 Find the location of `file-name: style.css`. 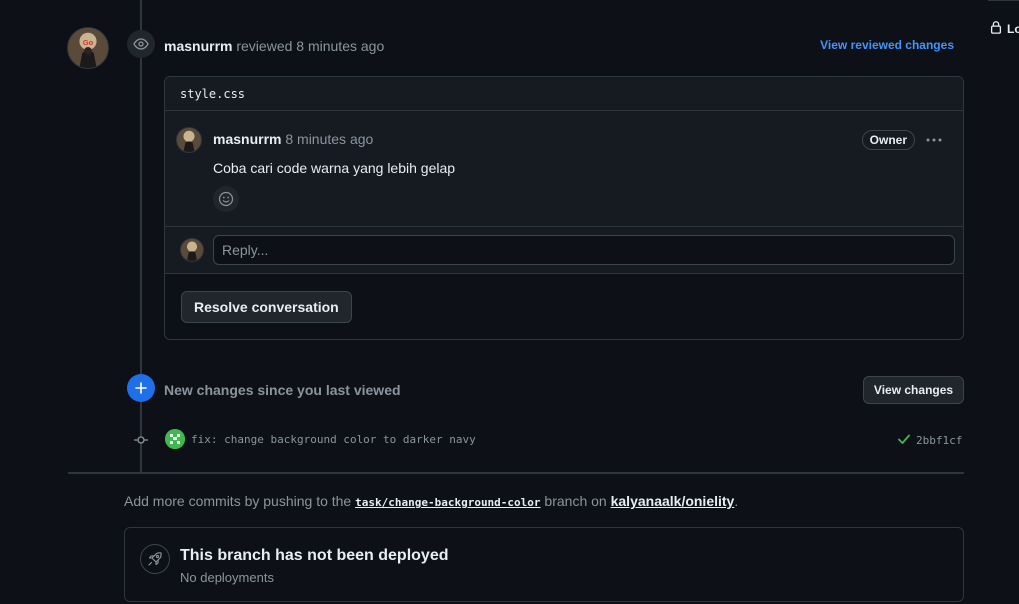

file-name: style.css is located at coordinates (212, 94).